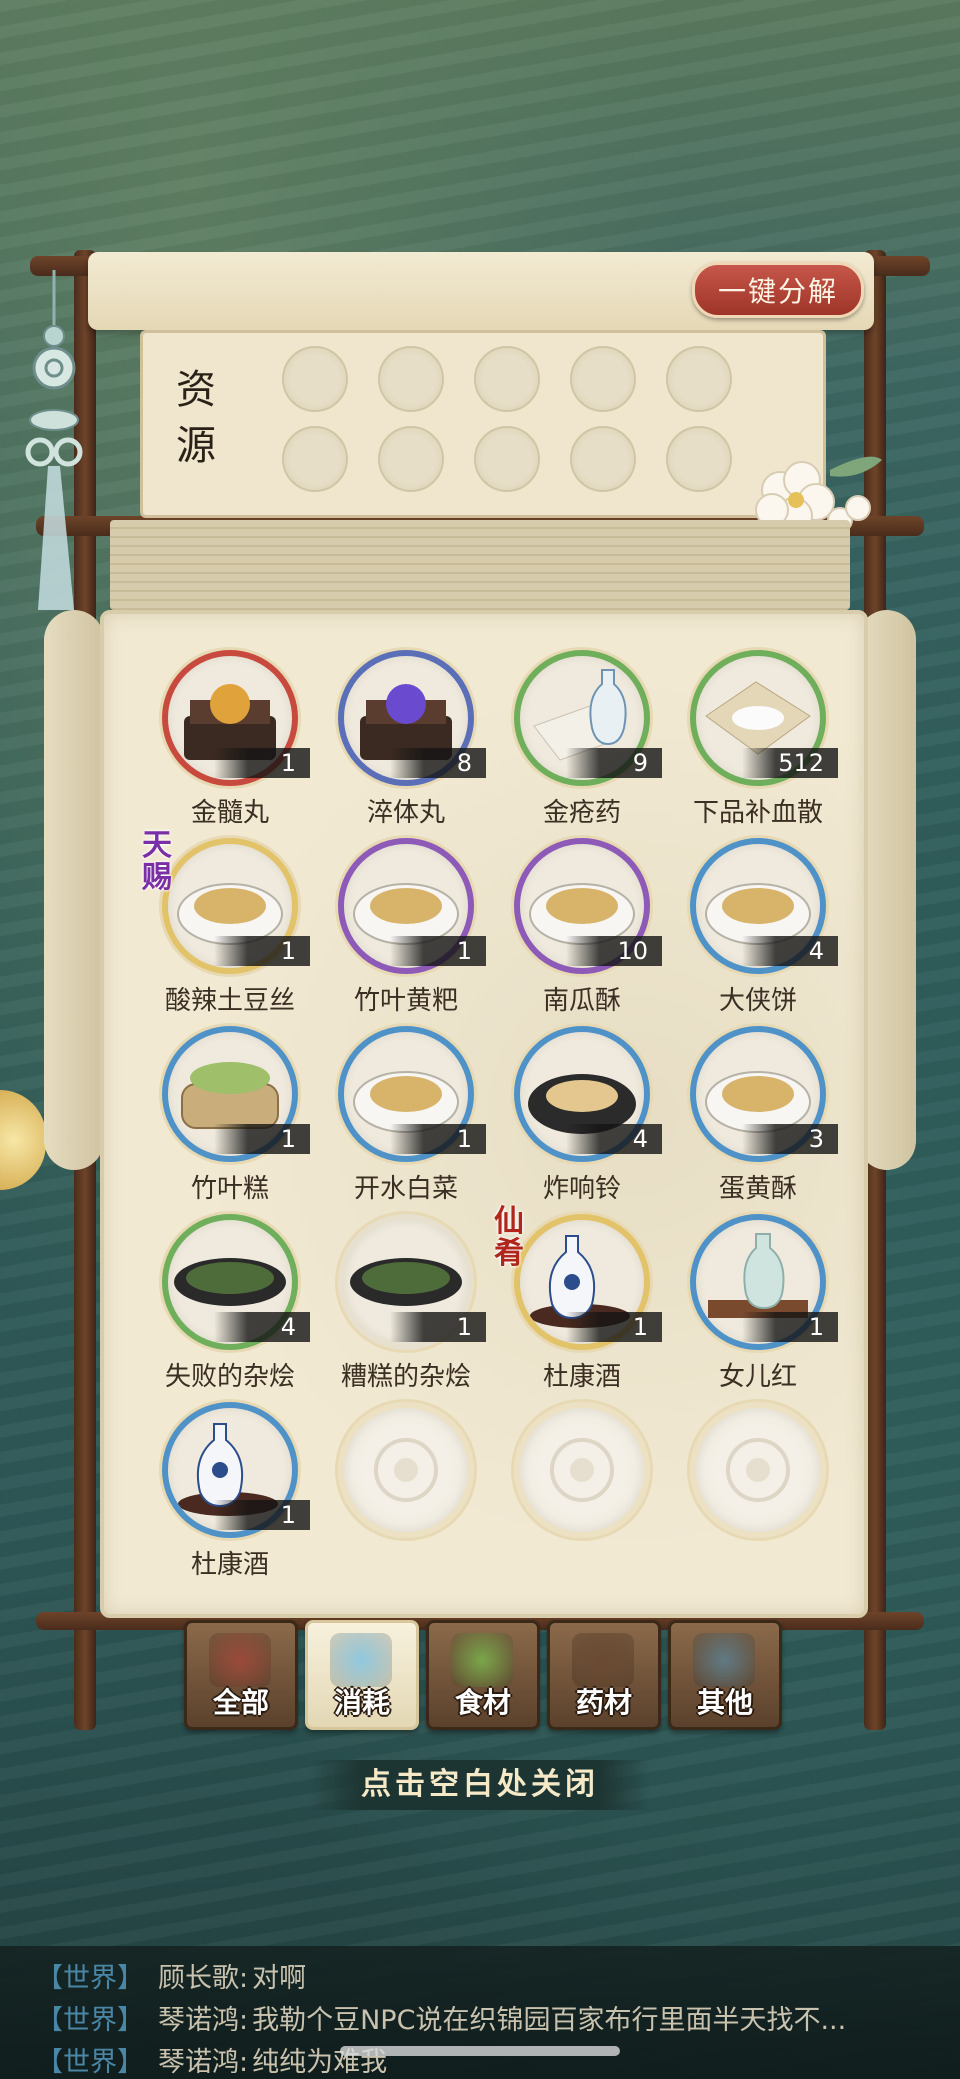  I want to click on inventory-item: 4 失败的杂烩, so click(227, 1304).